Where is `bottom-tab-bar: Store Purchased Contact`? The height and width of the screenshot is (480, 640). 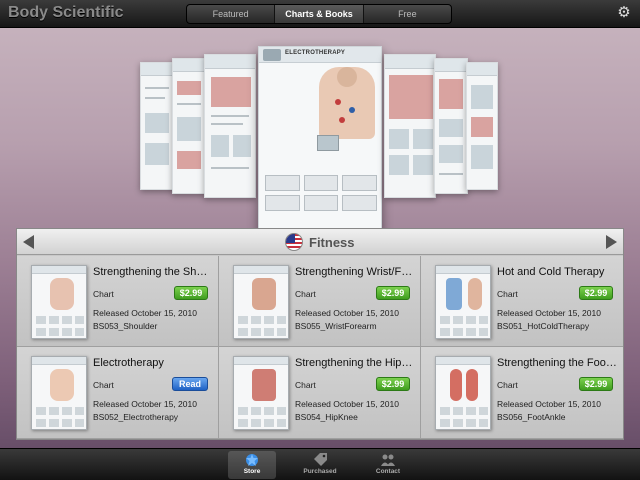
bottom-tab-bar: Store Purchased Contact is located at coordinates (320, 464).